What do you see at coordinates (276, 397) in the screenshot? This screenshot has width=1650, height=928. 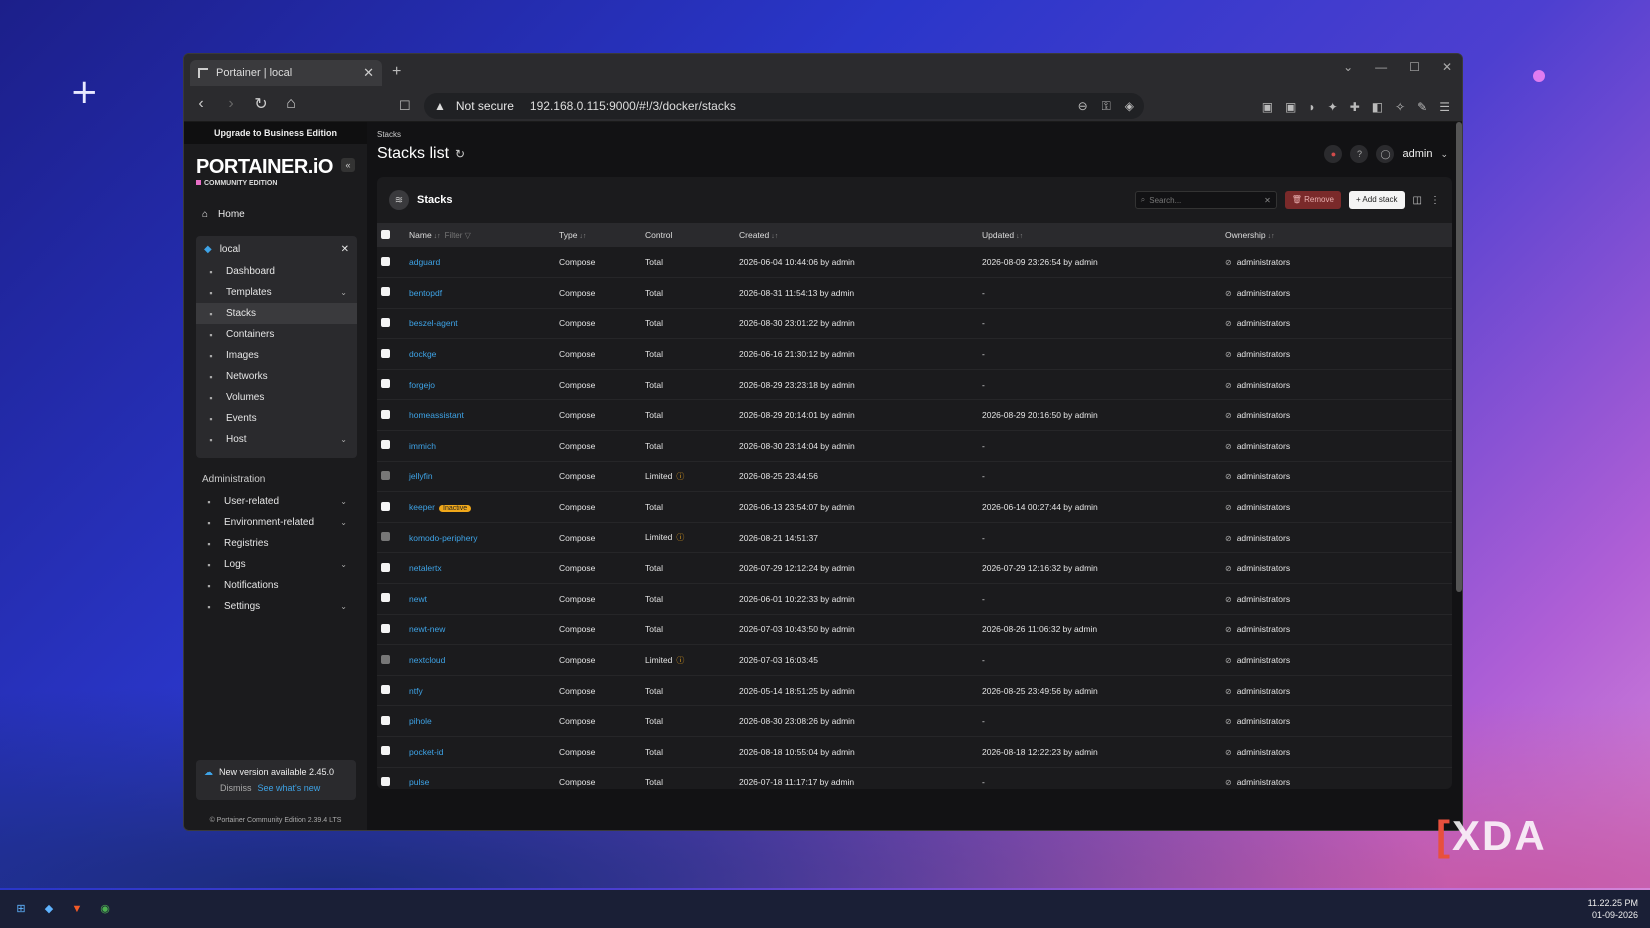 I see `sidebar-item-volumes: ▪ Volumes` at bounding box center [276, 397].